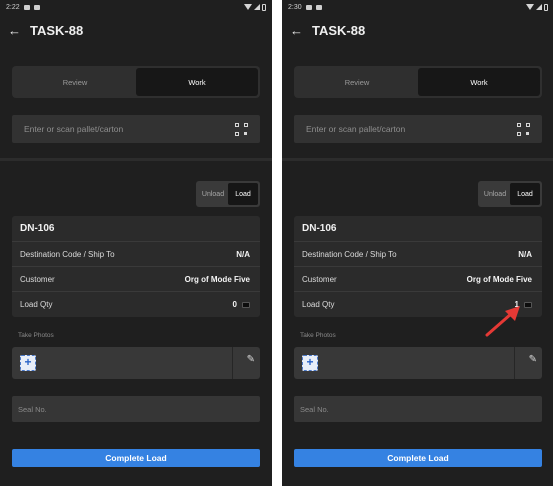 This screenshot has height=486, width=553. I want to click on load-qty-row: Load Qty 0, so click(136, 304).